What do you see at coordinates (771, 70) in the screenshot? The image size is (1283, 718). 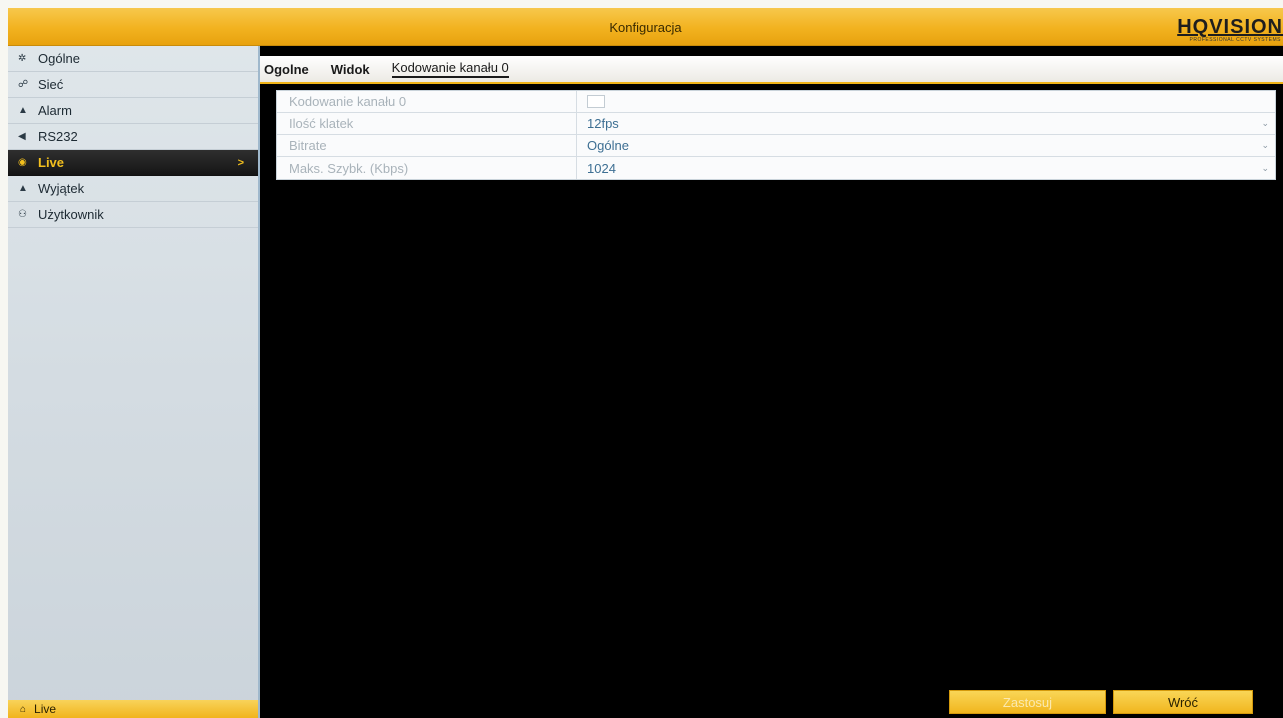 I see `tab-bar: Ogolne Widok Kodowanie kanału 0` at bounding box center [771, 70].